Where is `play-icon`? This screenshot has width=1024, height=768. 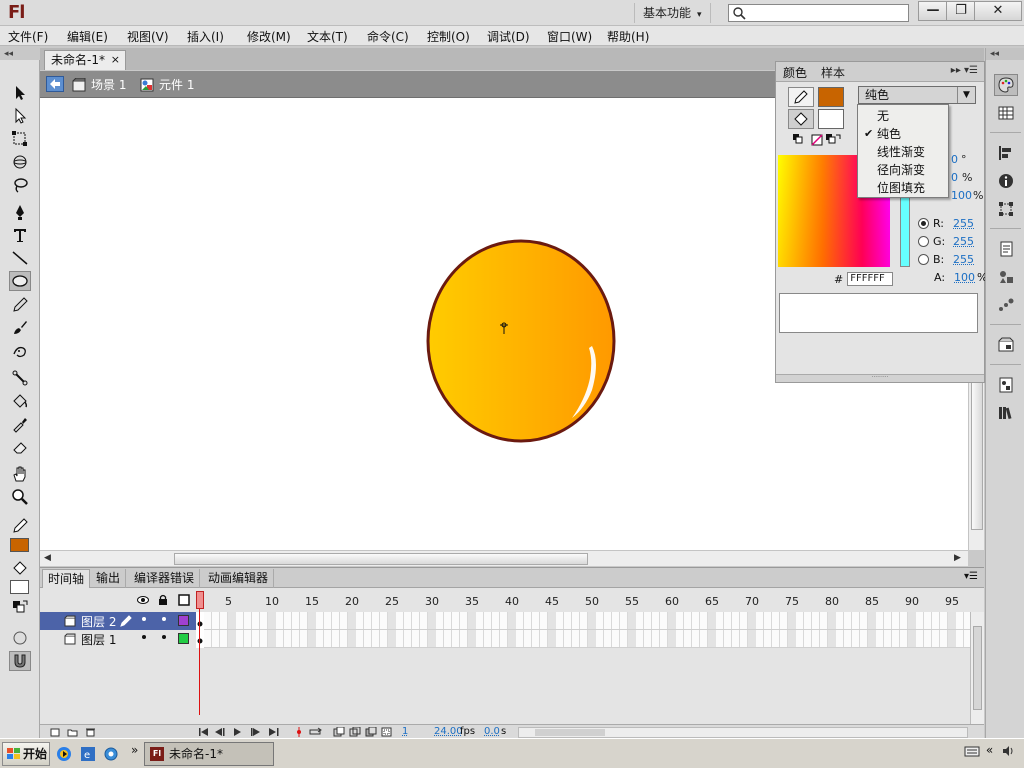 play-icon is located at coordinates (237, 732).